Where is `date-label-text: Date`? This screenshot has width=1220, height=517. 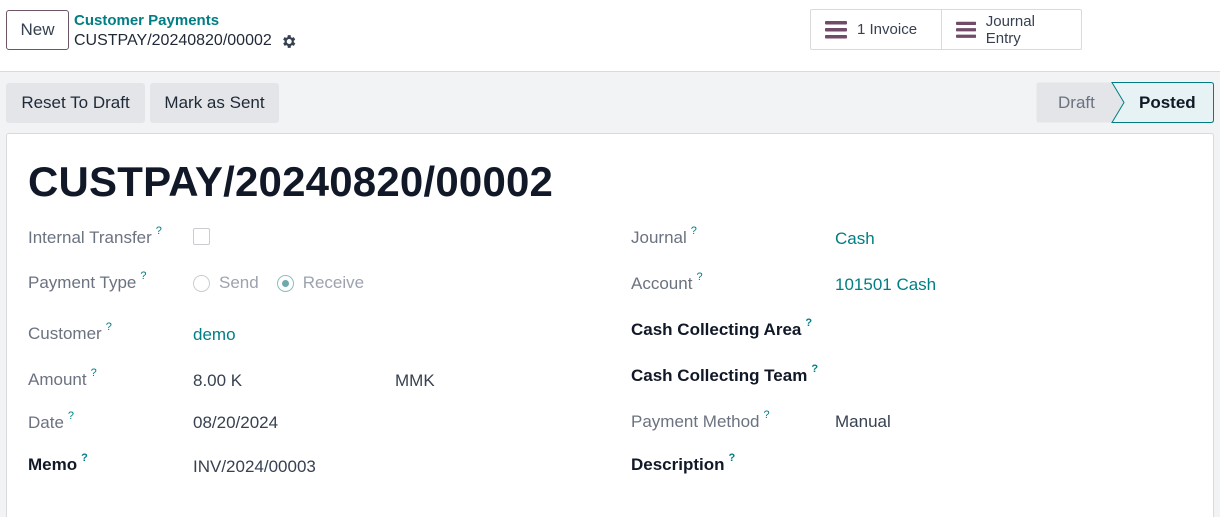 date-label-text: Date is located at coordinates (46, 422).